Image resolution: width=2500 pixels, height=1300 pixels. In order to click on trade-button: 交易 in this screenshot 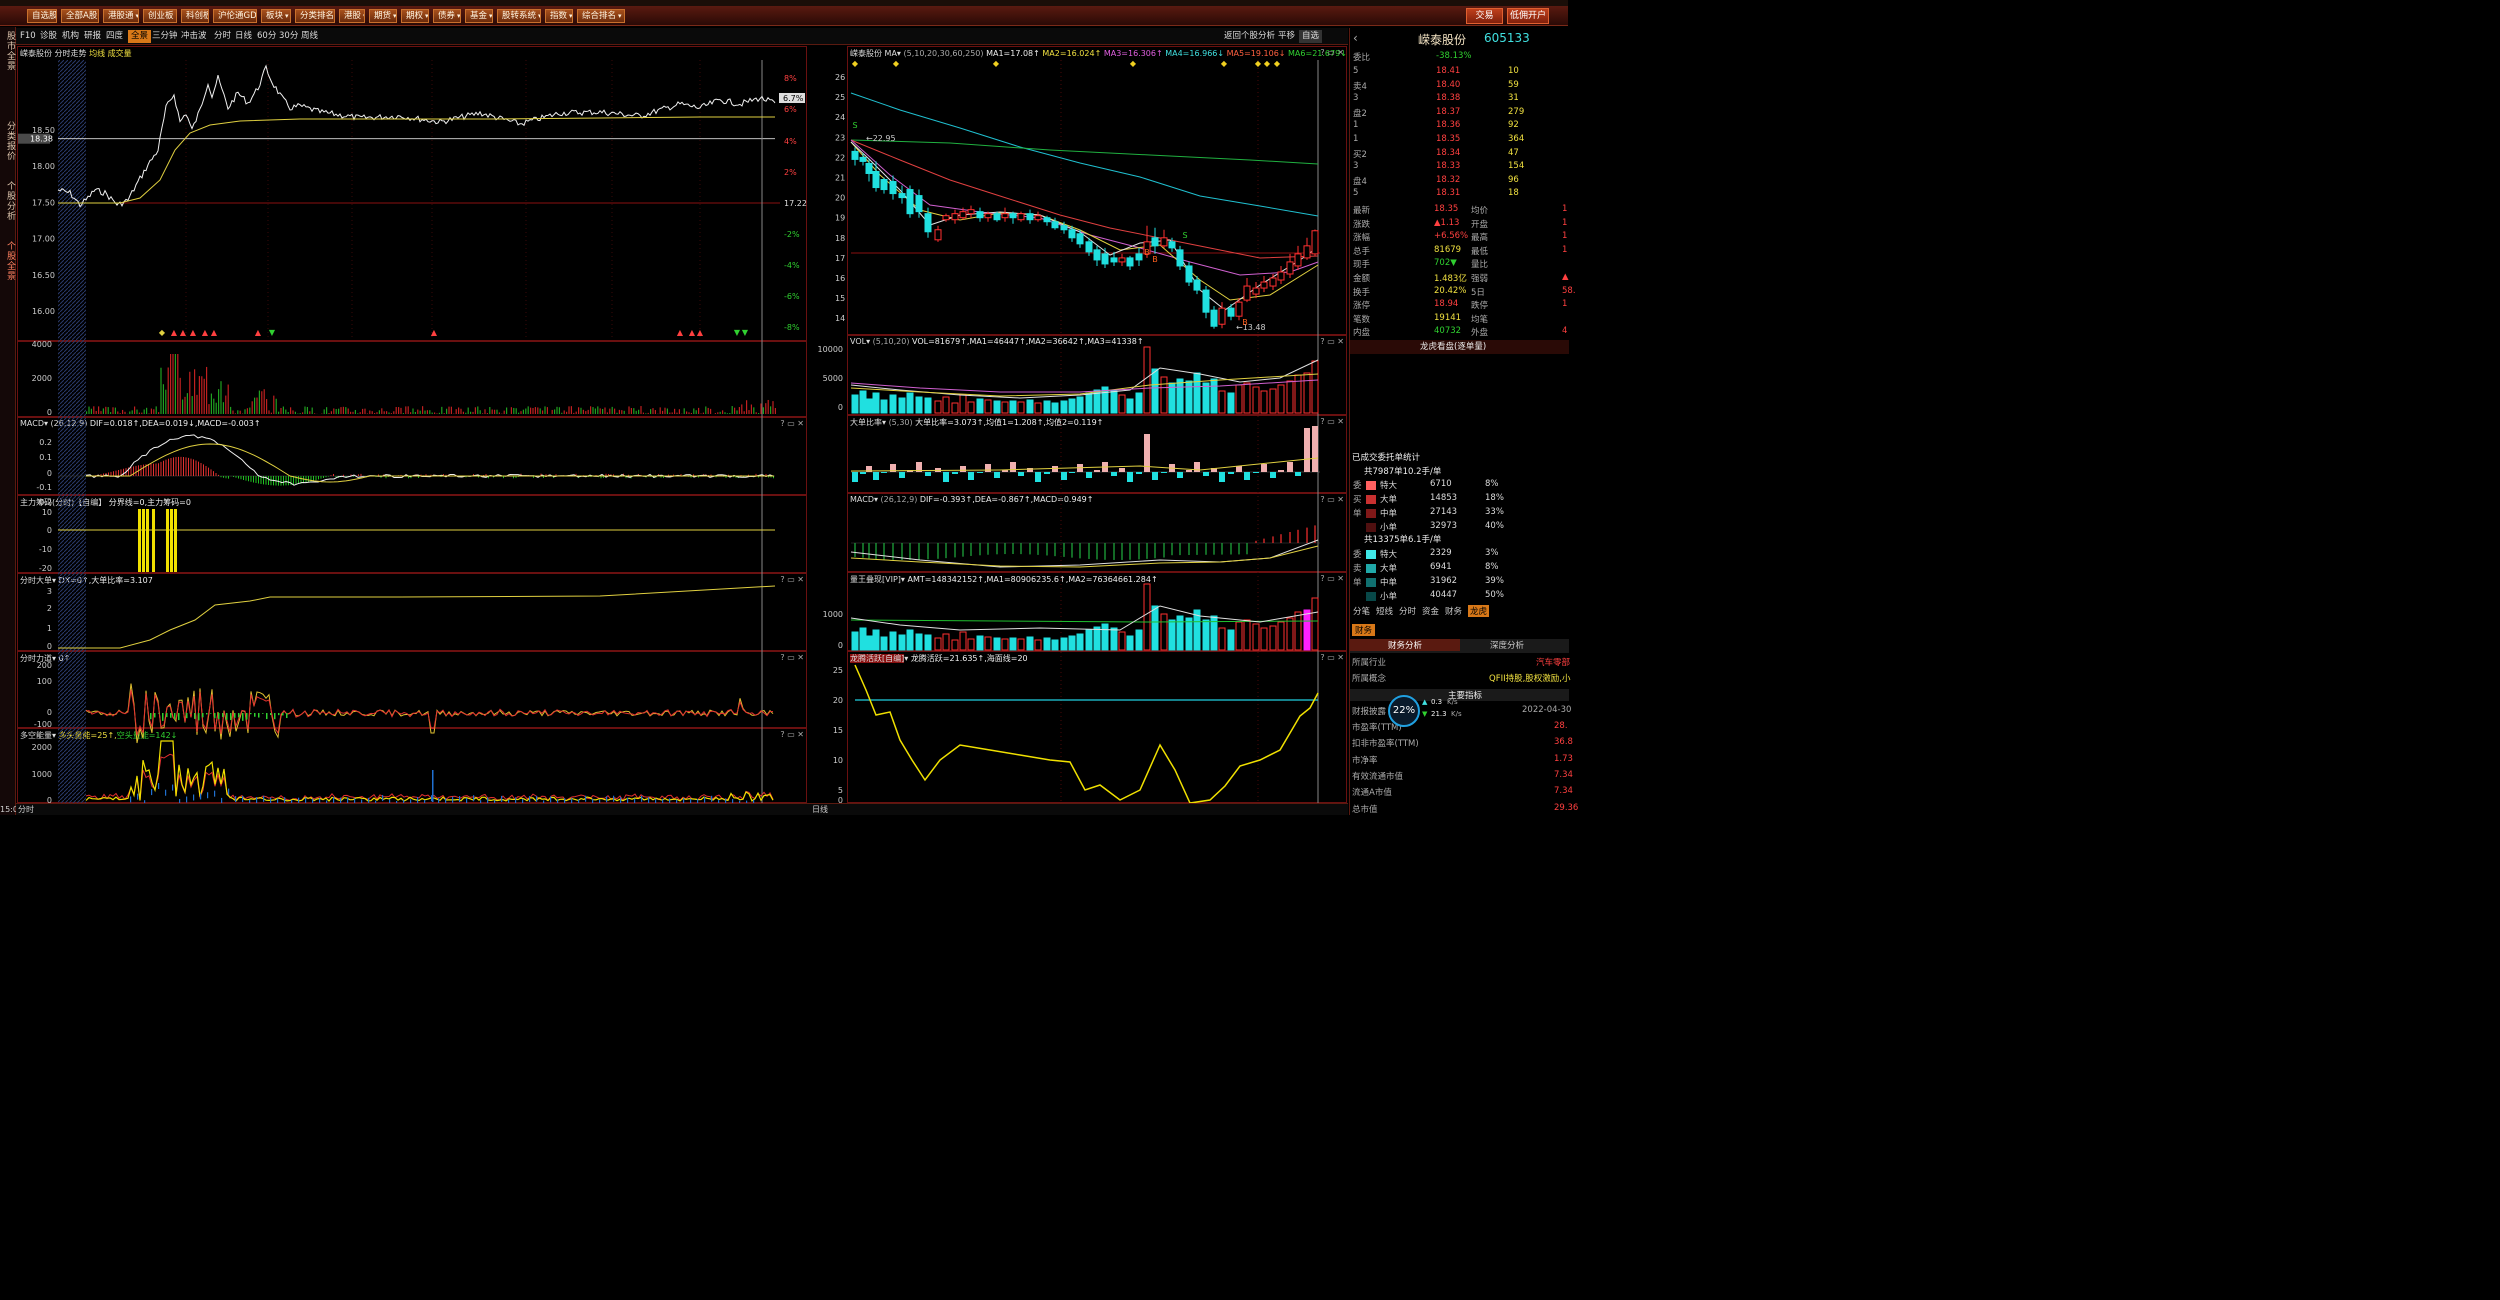, I will do `click(1484, 16)`.